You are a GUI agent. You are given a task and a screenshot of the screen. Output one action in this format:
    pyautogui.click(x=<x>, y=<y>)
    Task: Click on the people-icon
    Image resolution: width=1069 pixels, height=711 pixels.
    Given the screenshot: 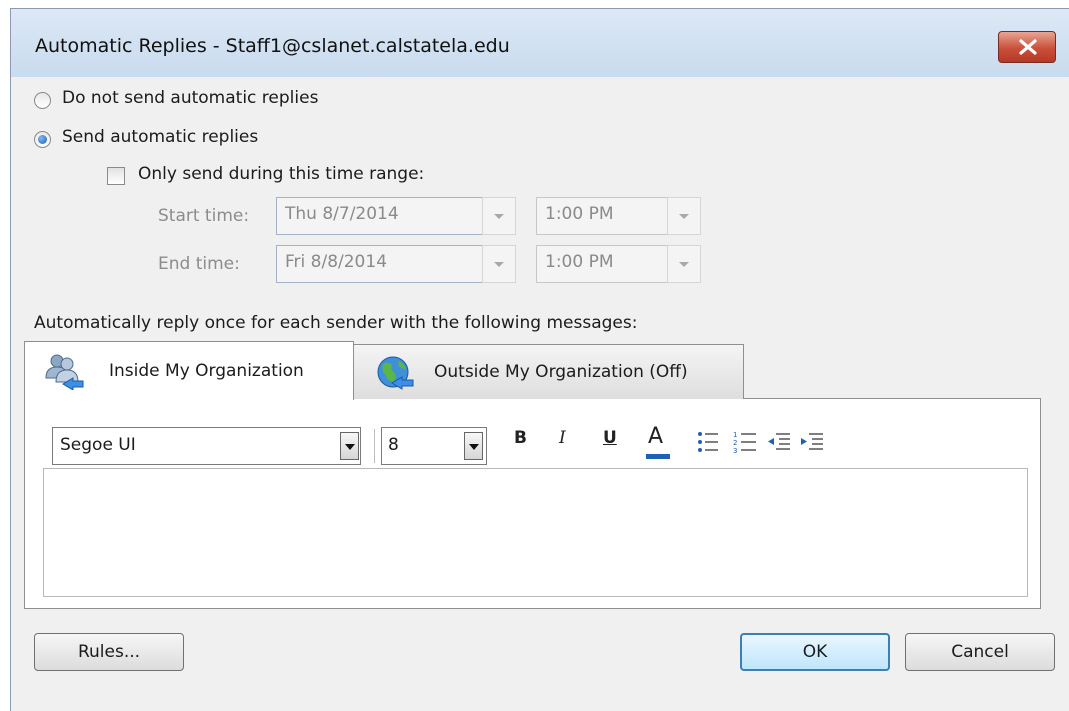 What is the action you would take?
    pyautogui.click(x=64, y=373)
    